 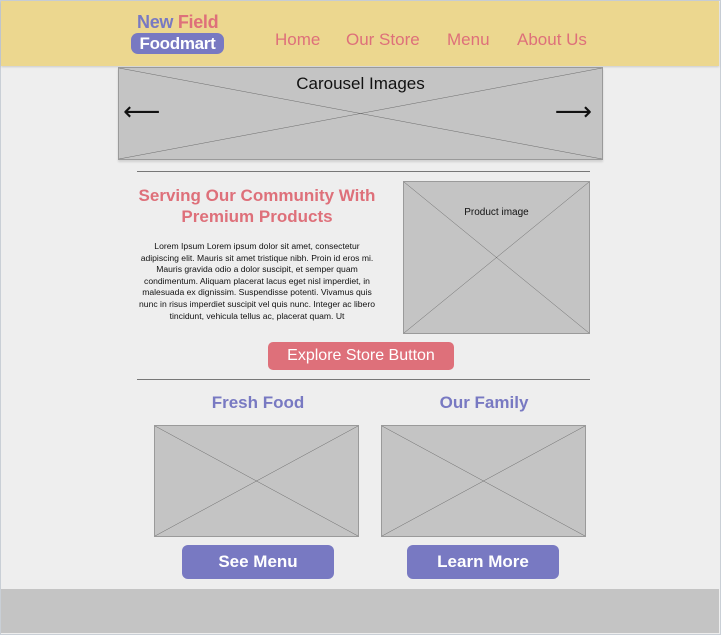 What do you see at coordinates (141, 111) in the screenshot?
I see `carousel-prev-arrow-icon: ⟵` at bounding box center [141, 111].